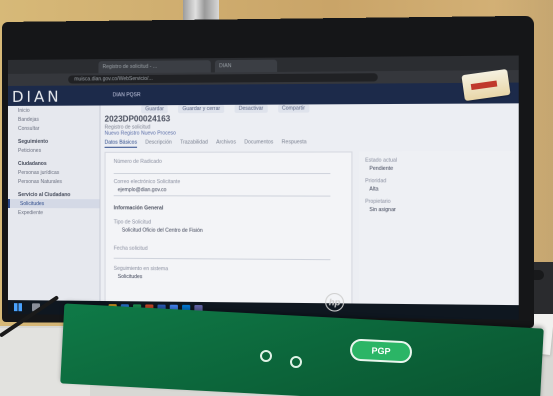 This screenshot has width=553, height=396. What do you see at coordinates (137, 161) in the screenshot?
I see `field-label: Número de Radicado` at bounding box center [137, 161].